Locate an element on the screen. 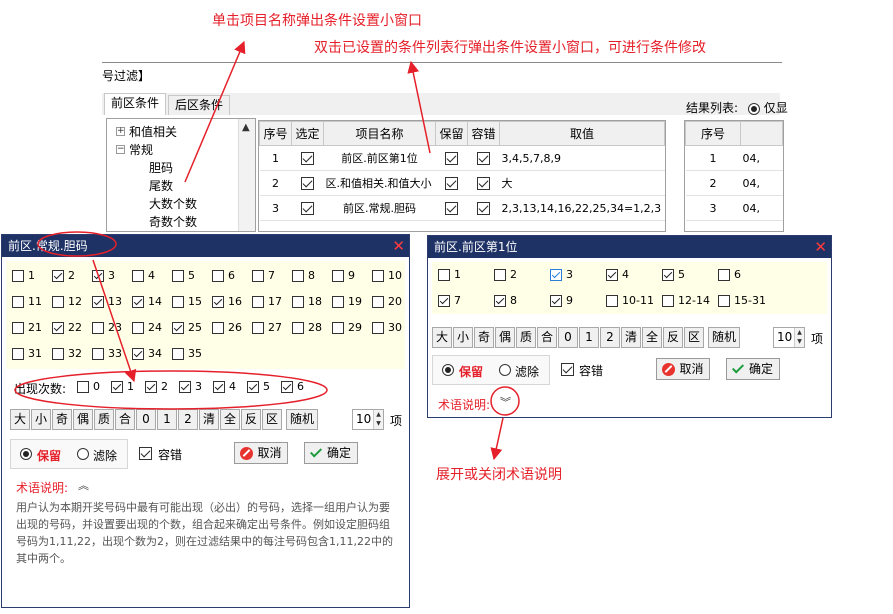 The image size is (893, 614). tree-node-big-count: 大数个数 is located at coordinates (173, 203).